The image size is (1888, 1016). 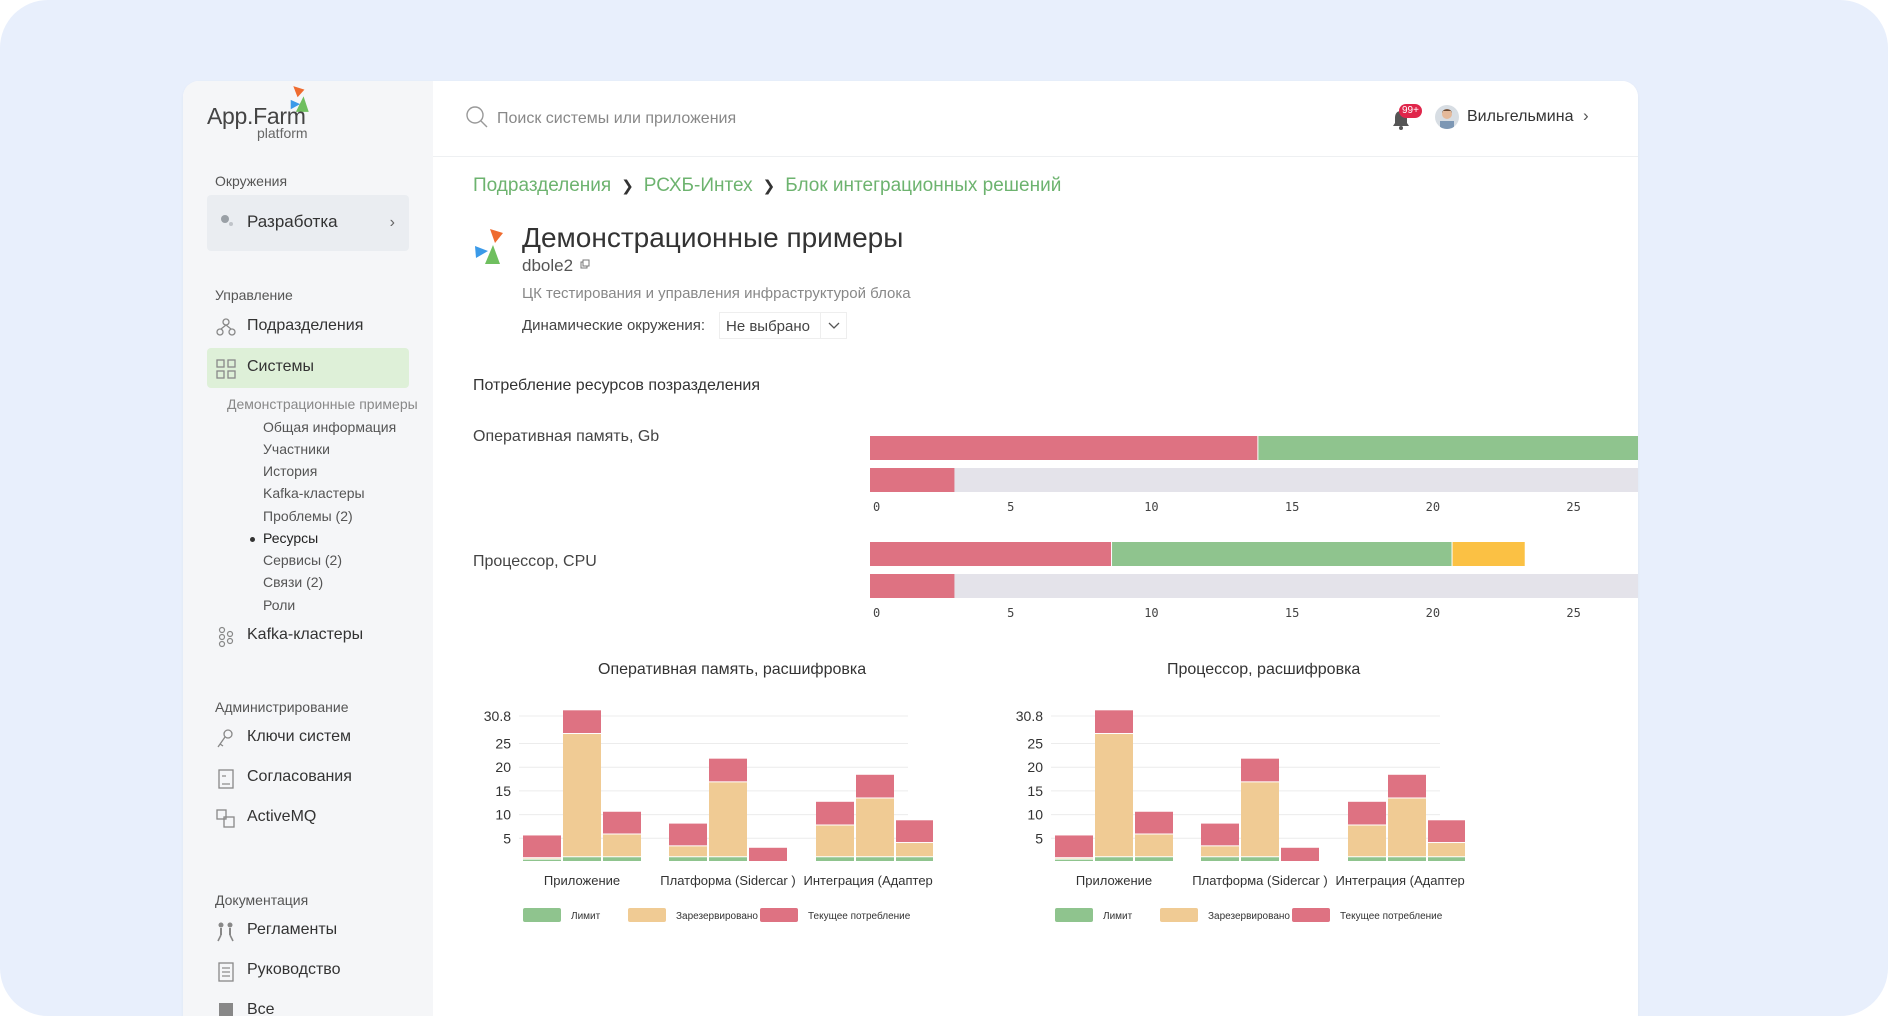 What do you see at coordinates (1433, 611) in the screenshot?
I see `x-tick-label: 20` at bounding box center [1433, 611].